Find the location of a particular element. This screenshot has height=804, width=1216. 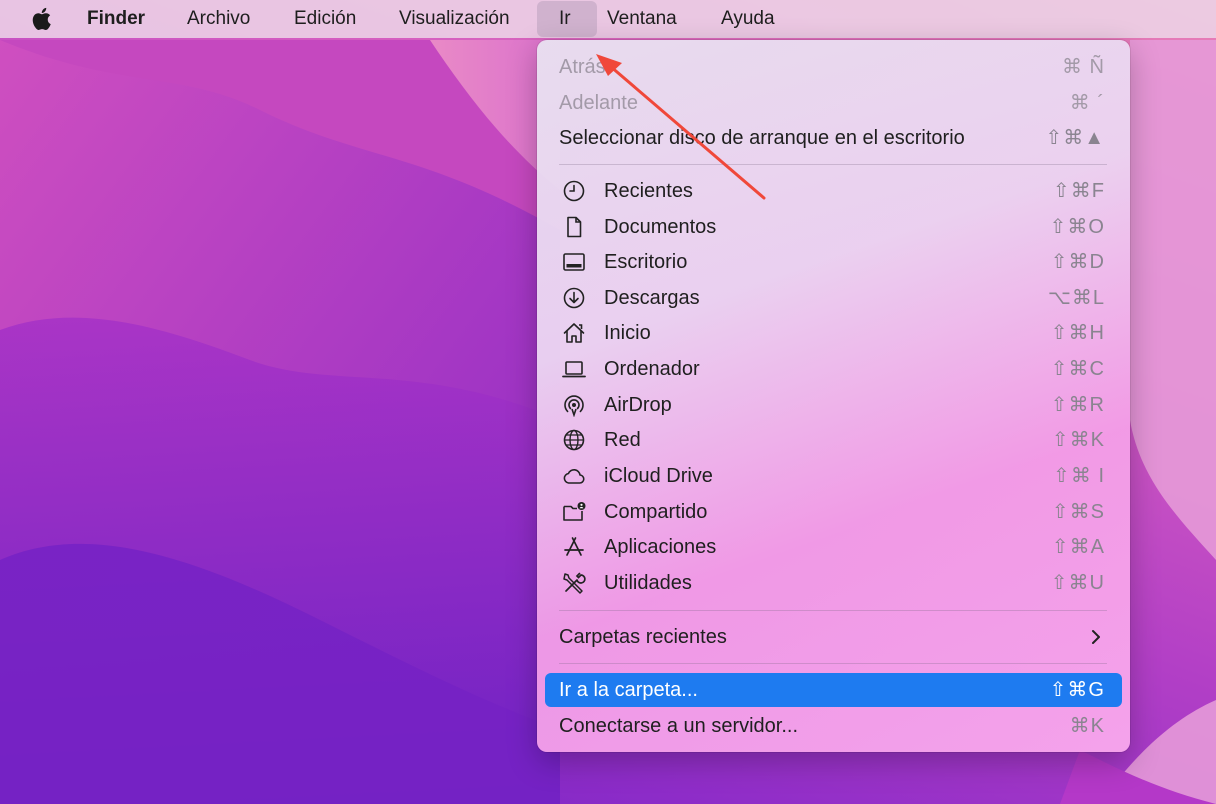

annotation-arrow is located at coordinates (681, 127).